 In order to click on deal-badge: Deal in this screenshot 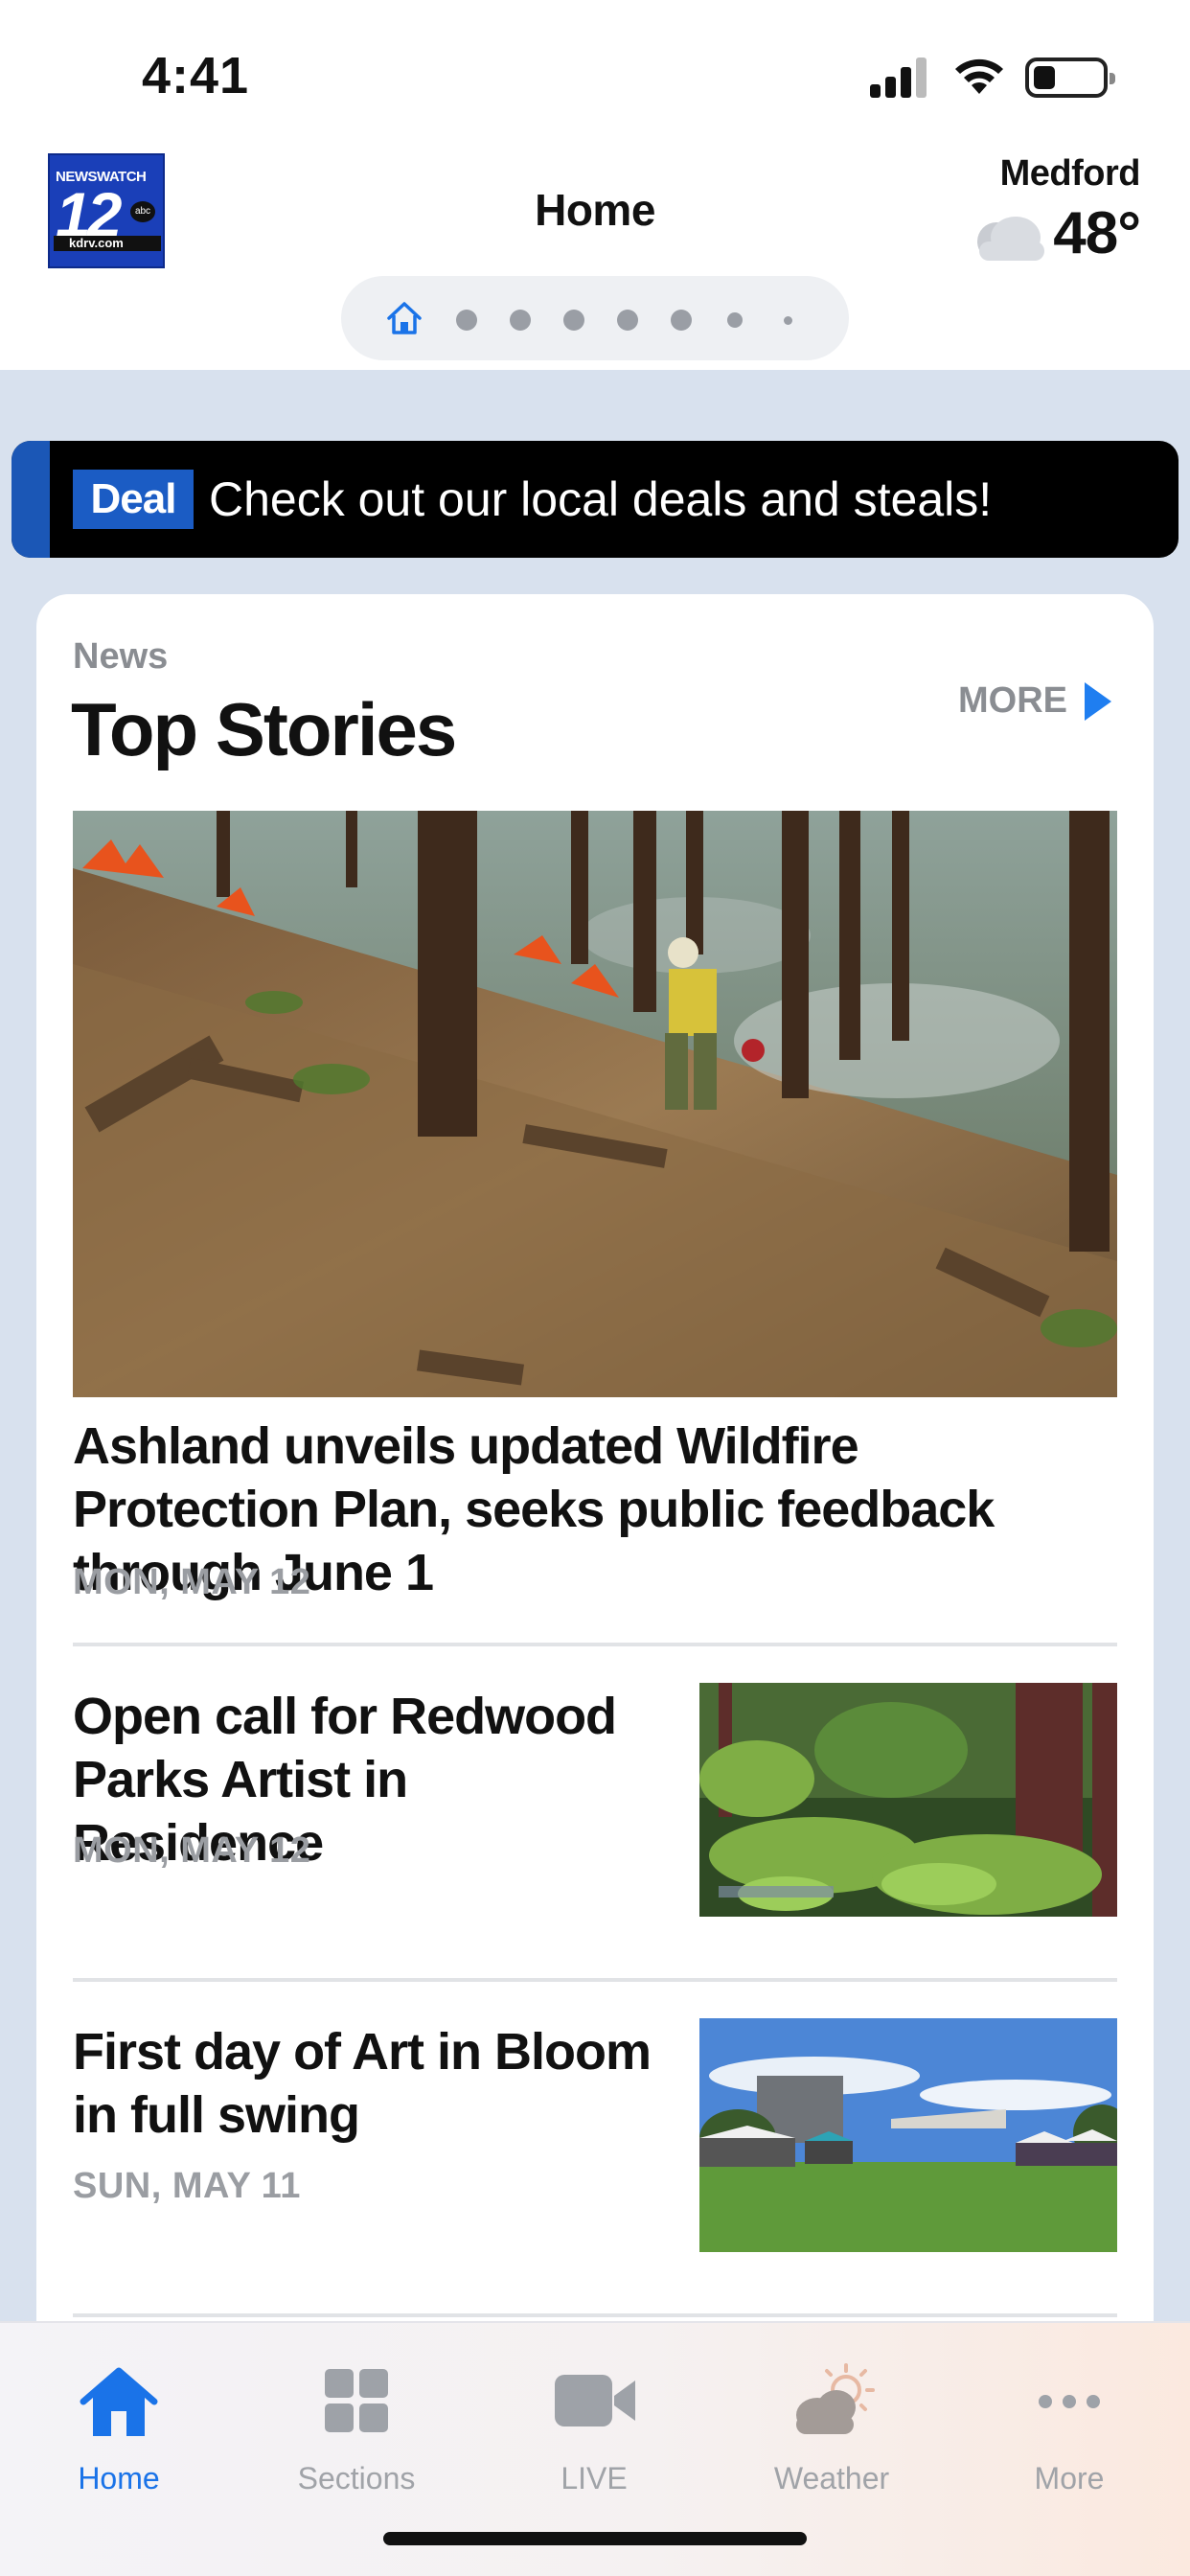, I will do `click(133, 499)`.